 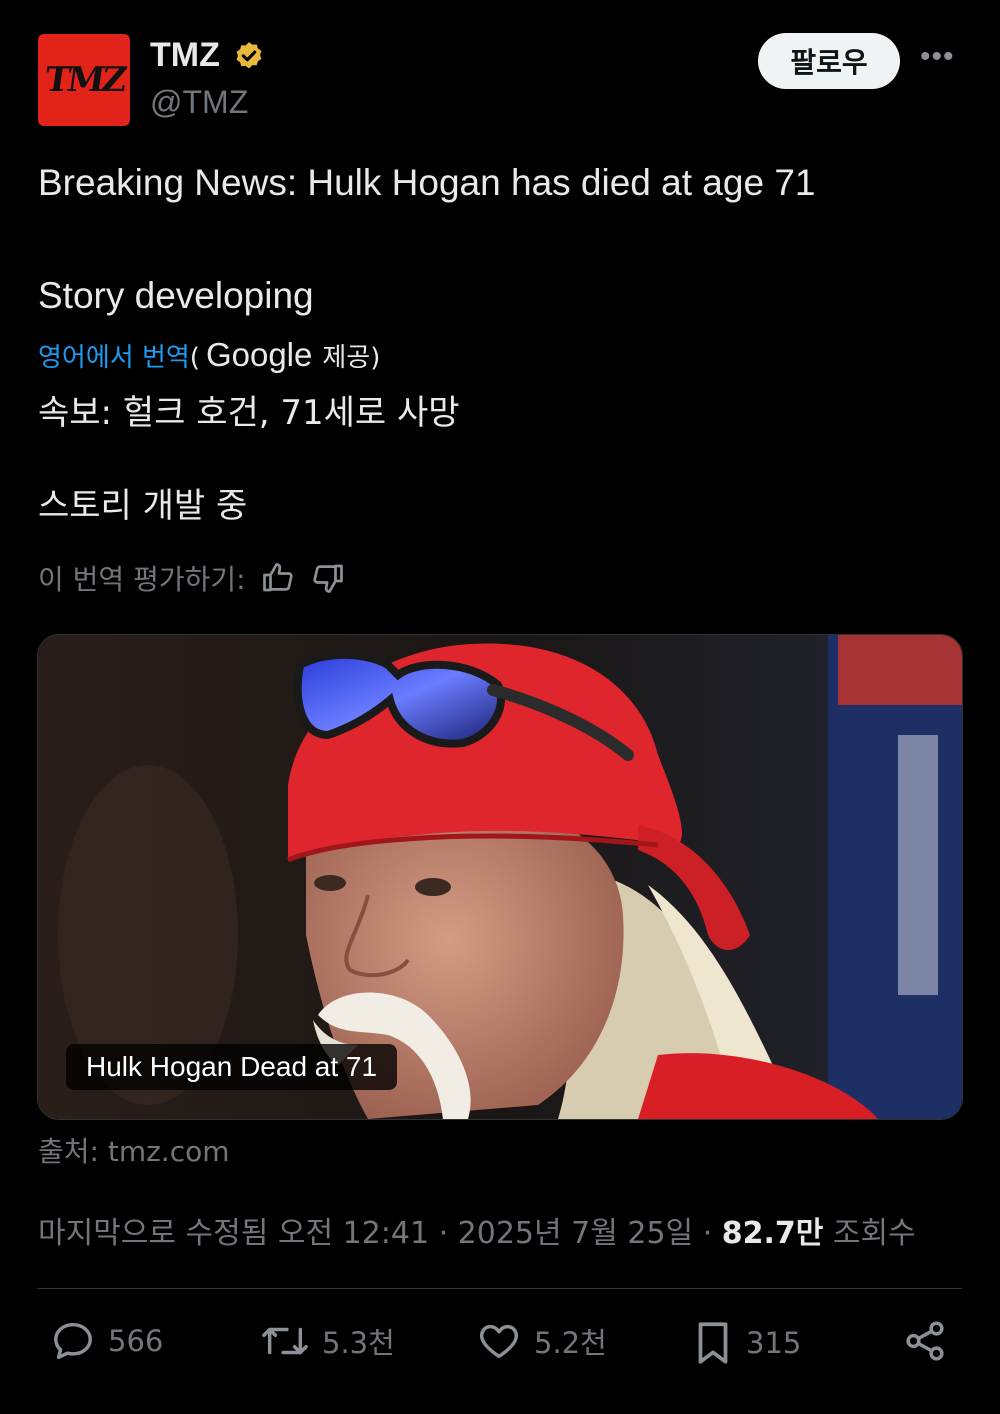 What do you see at coordinates (869, 1233) in the screenshot?
I see `views-label: 조회수` at bounding box center [869, 1233].